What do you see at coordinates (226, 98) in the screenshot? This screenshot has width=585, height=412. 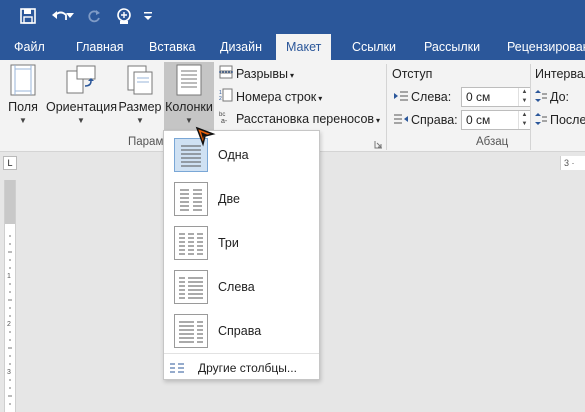 I see `line-numbers-icon: 12` at bounding box center [226, 98].